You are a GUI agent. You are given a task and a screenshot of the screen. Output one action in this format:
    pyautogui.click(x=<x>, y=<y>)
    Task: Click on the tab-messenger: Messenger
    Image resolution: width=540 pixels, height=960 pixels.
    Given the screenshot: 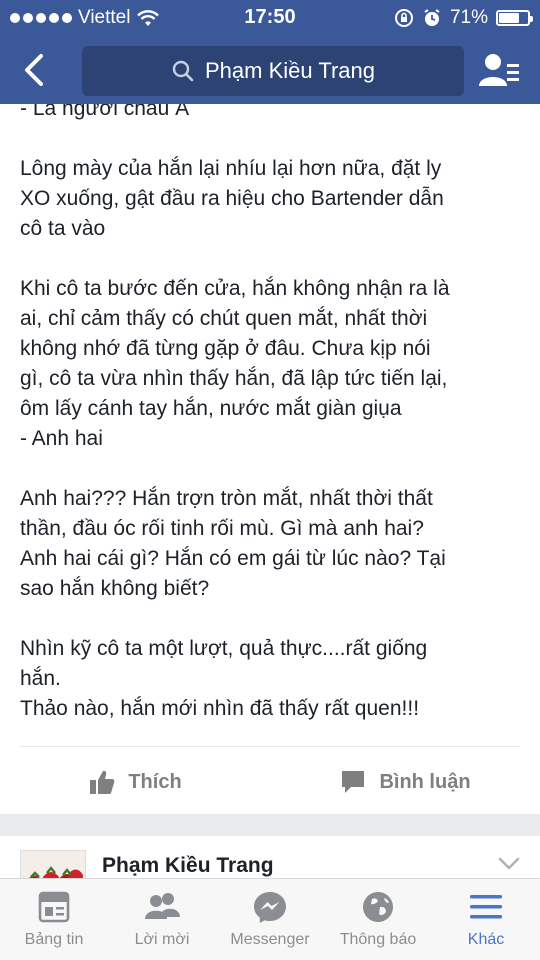 What is the action you would take?
    pyautogui.click(x=270, y=919)
    